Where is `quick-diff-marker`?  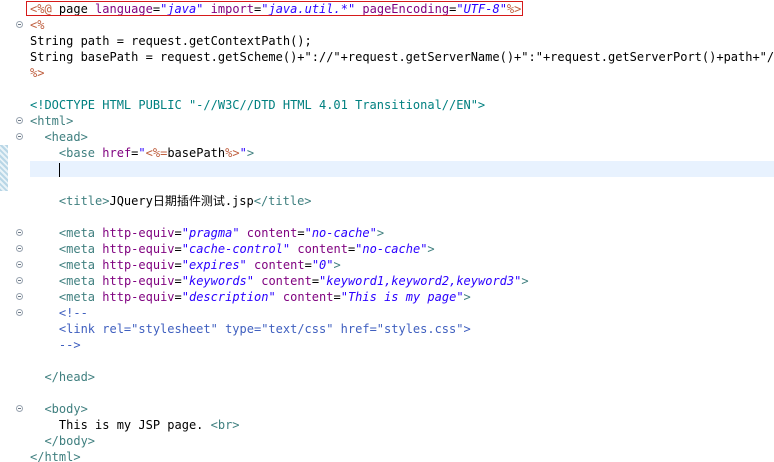 quick-diff-marker is located at coordinates (4, 168).